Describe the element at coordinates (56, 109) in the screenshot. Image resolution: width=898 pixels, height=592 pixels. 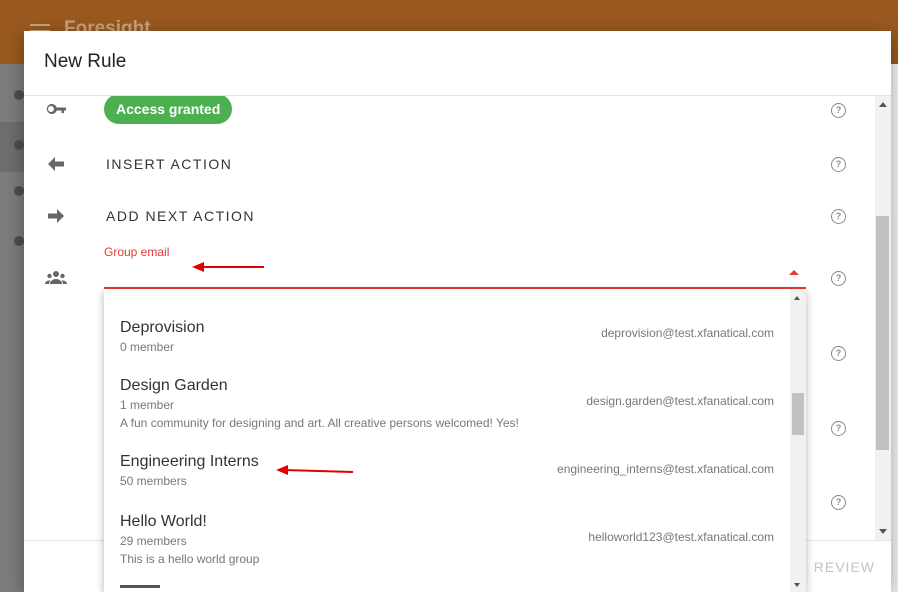
I see `key-icon` at that location.